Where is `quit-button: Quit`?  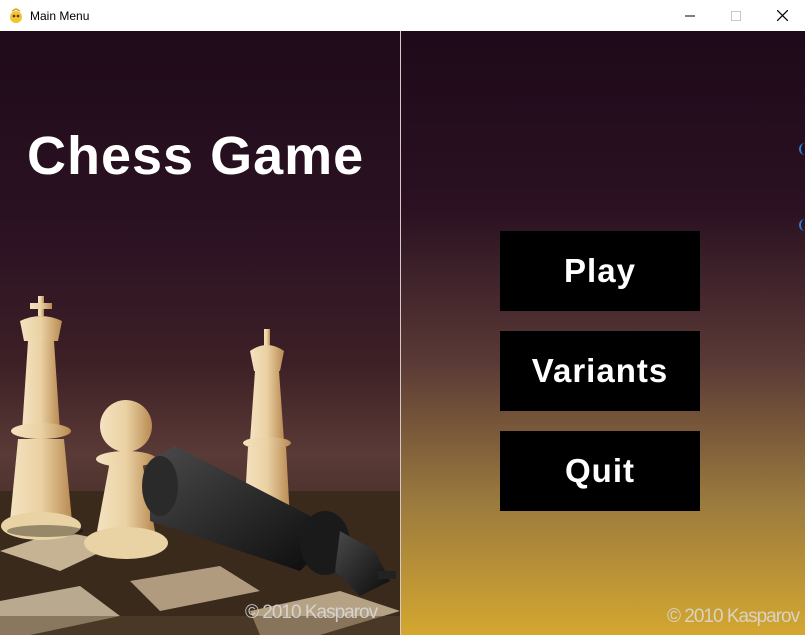 quit-button: Quit is located at coordinates (600, 471).